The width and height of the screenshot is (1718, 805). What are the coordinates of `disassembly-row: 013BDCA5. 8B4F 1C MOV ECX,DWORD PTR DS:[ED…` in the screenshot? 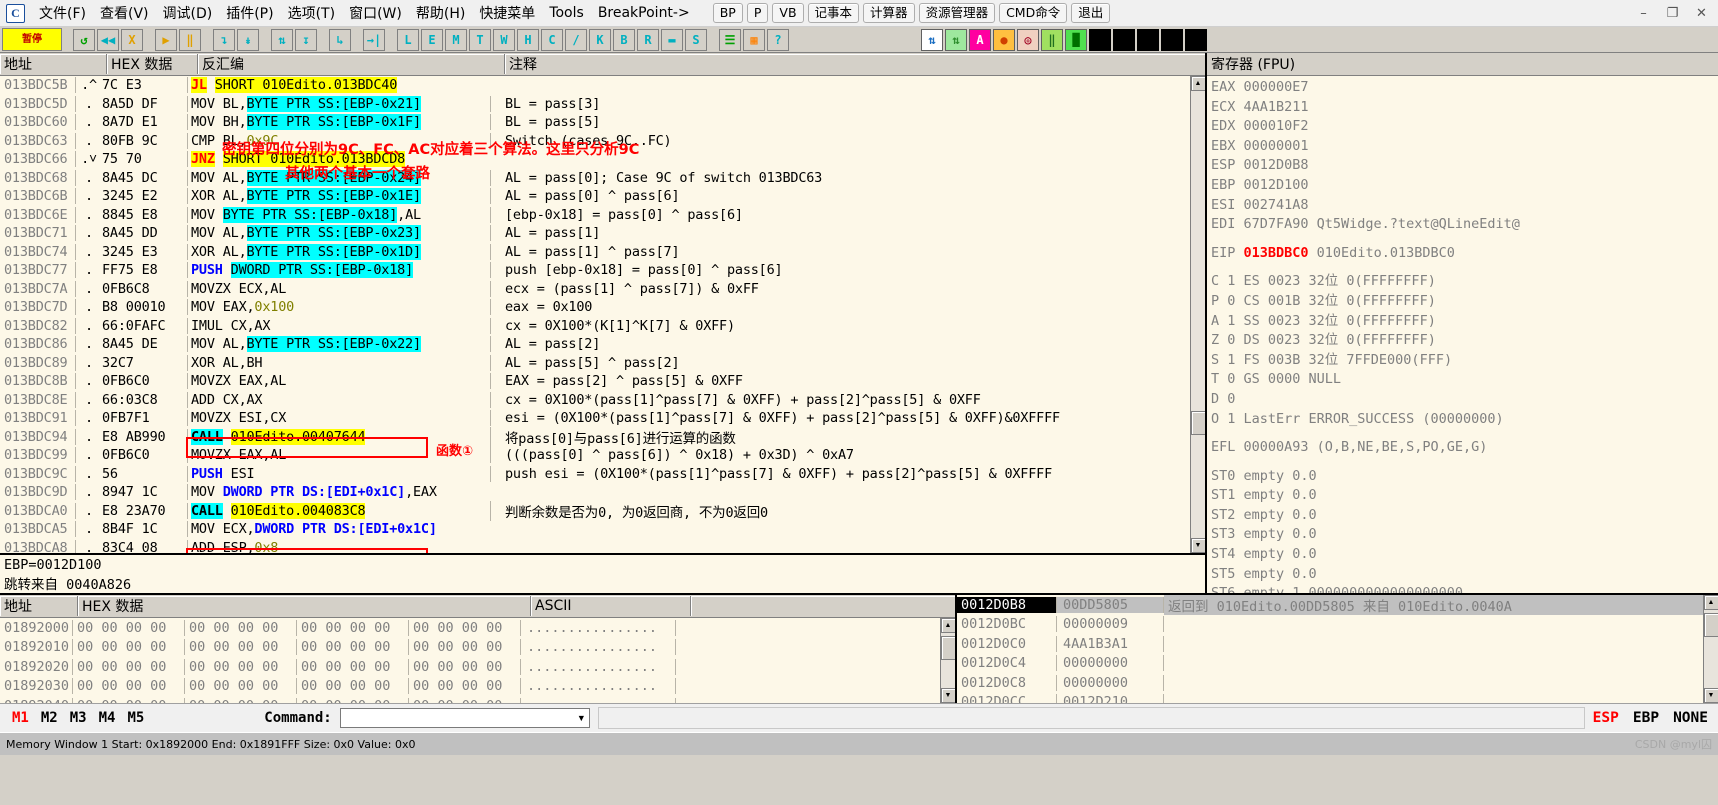 It's located at (595, 529).